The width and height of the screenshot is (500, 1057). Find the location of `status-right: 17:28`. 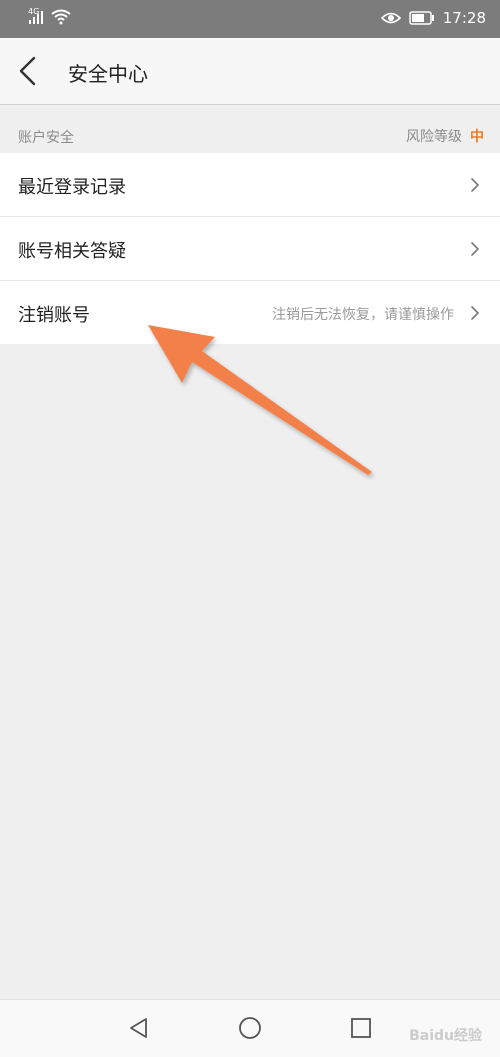

status-right: 17:28 is located at coordinates (433, 18).